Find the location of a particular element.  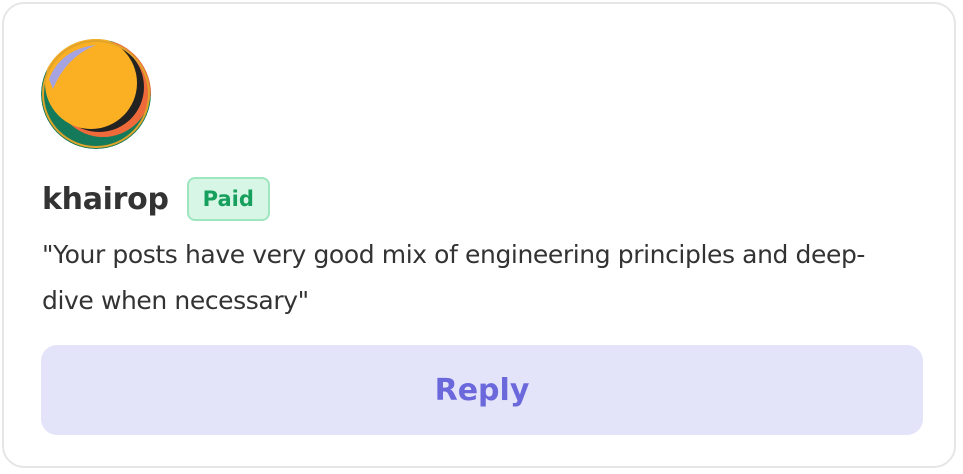

user-row: khairop Paid is located at coordinates (156, 199).